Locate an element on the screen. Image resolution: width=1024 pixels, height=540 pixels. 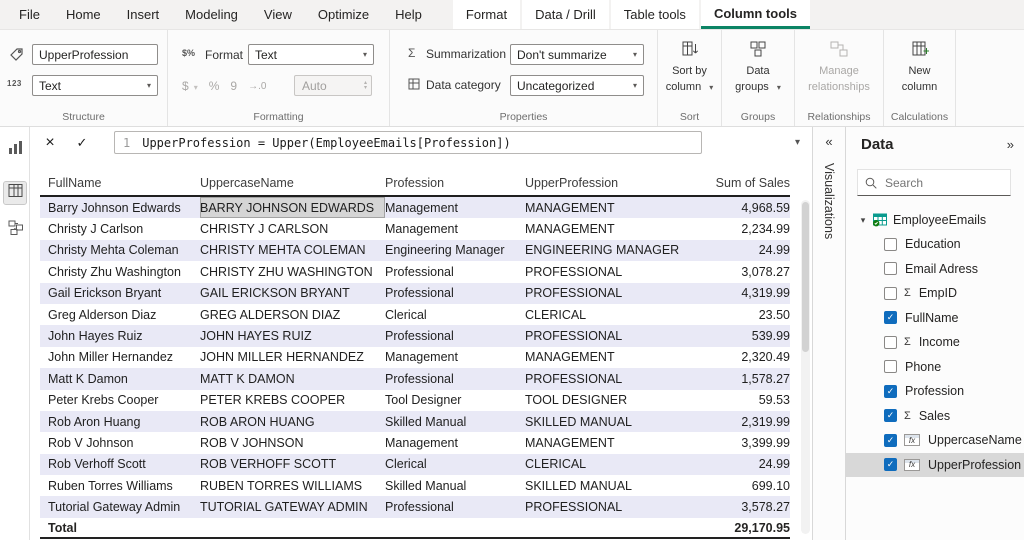
field-row-email-adress: Email Adress is located at coordinates (935, 269).